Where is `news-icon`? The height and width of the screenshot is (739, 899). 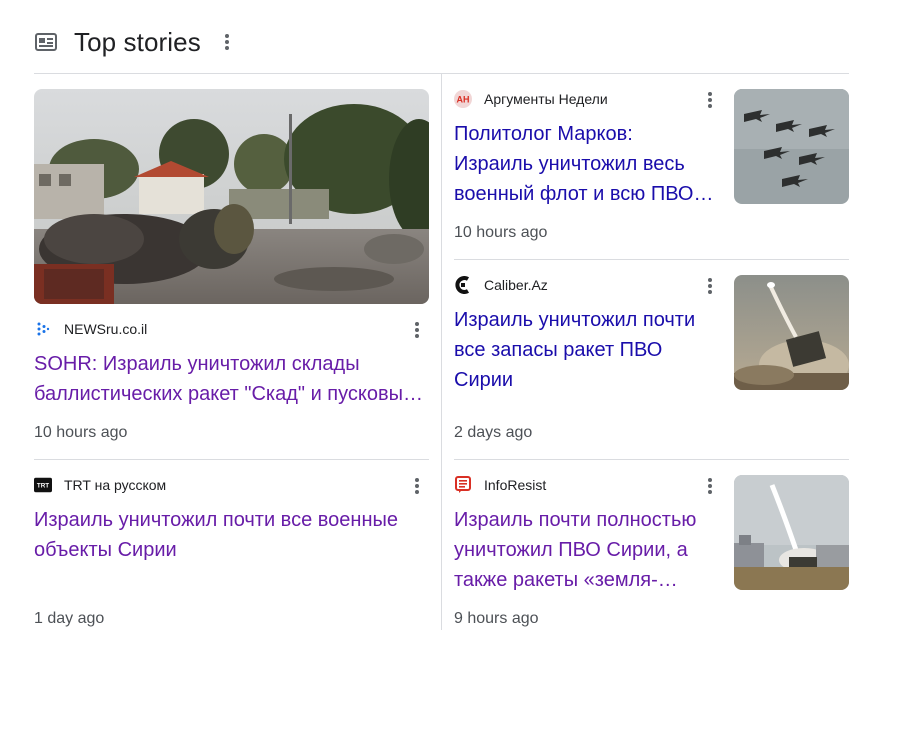 news-icon is located at coordinates (46, 42).